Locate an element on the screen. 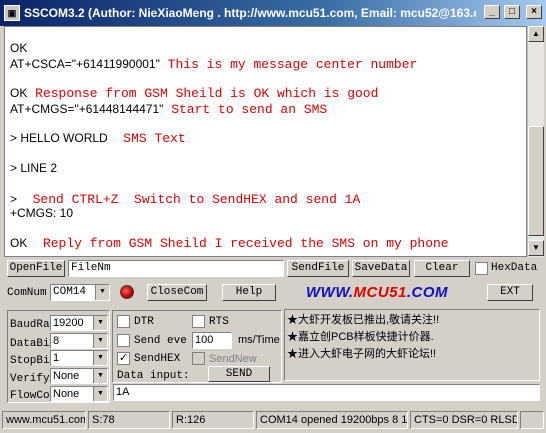  status-sent-count: S:78 is located at coordinates (129, 420).